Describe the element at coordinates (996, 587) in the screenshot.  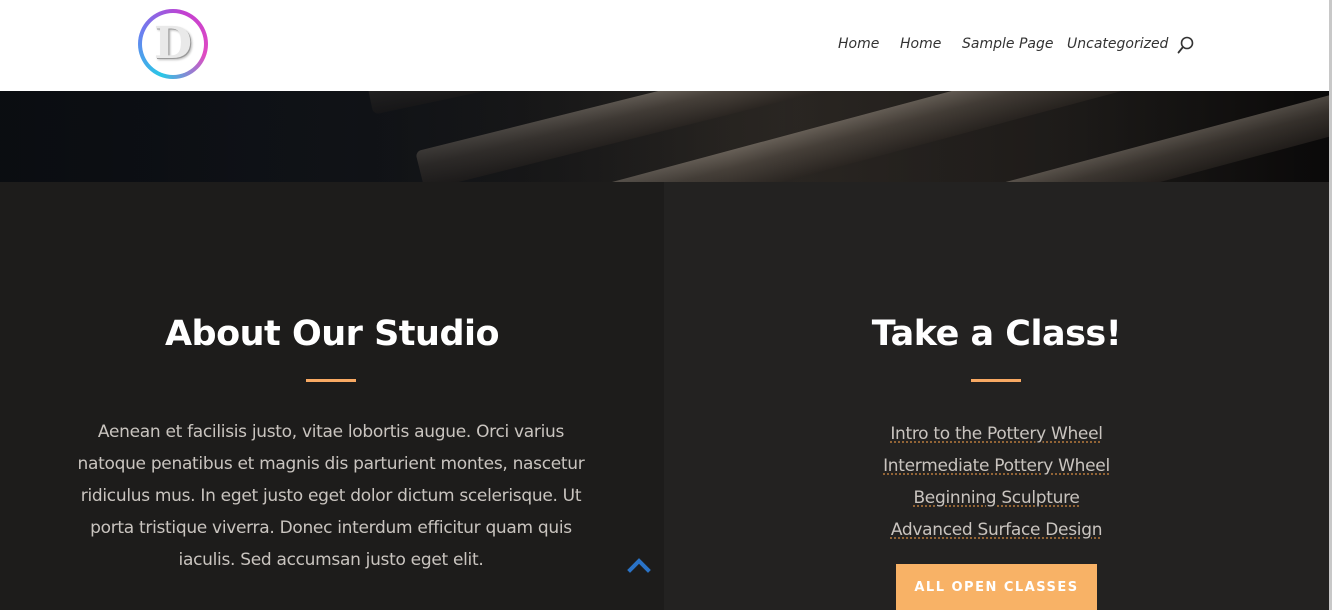
I see `all-open-classes-button: ALL OPEN CLASSES` at that location.